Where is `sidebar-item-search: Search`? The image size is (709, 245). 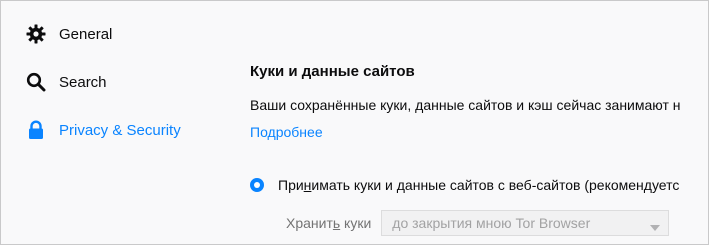
sidebar-item-search: Search is located at coordinates (66, 82).